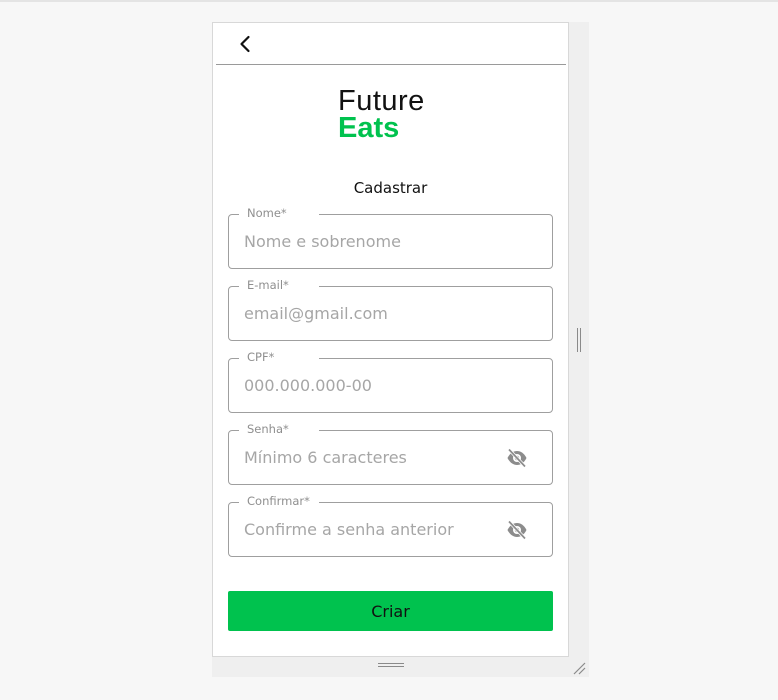 The width and height of the screenshot is (778, 700). Describe the element at coordinates (579, 340) in the screenshot. I see `vertical-resize-handle` at that location.